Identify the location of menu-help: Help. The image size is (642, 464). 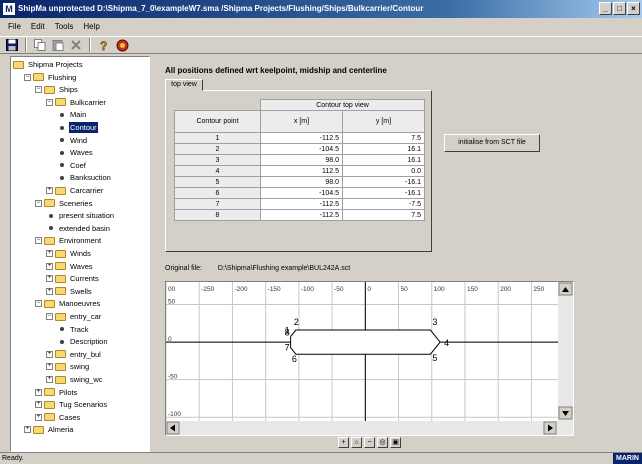
(91, 26).